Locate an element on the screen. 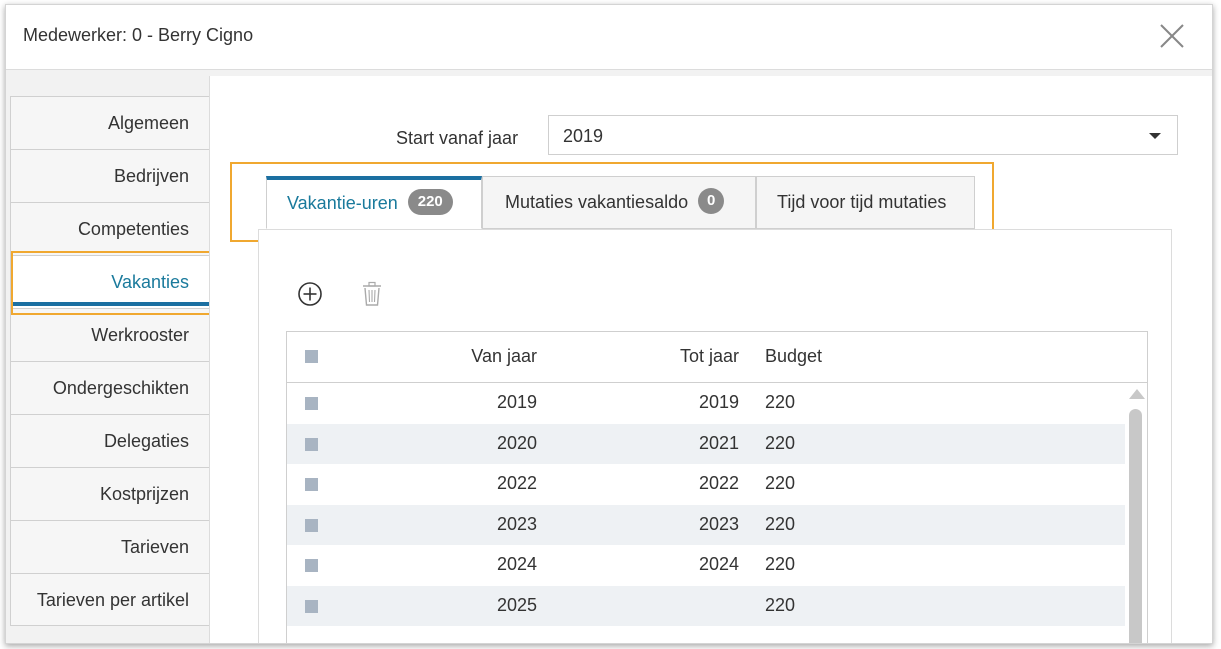 The image size is (1221, 649). side-nav-item-ondergeschikten: Ondergeschikten is located at coordinates (110, 387).